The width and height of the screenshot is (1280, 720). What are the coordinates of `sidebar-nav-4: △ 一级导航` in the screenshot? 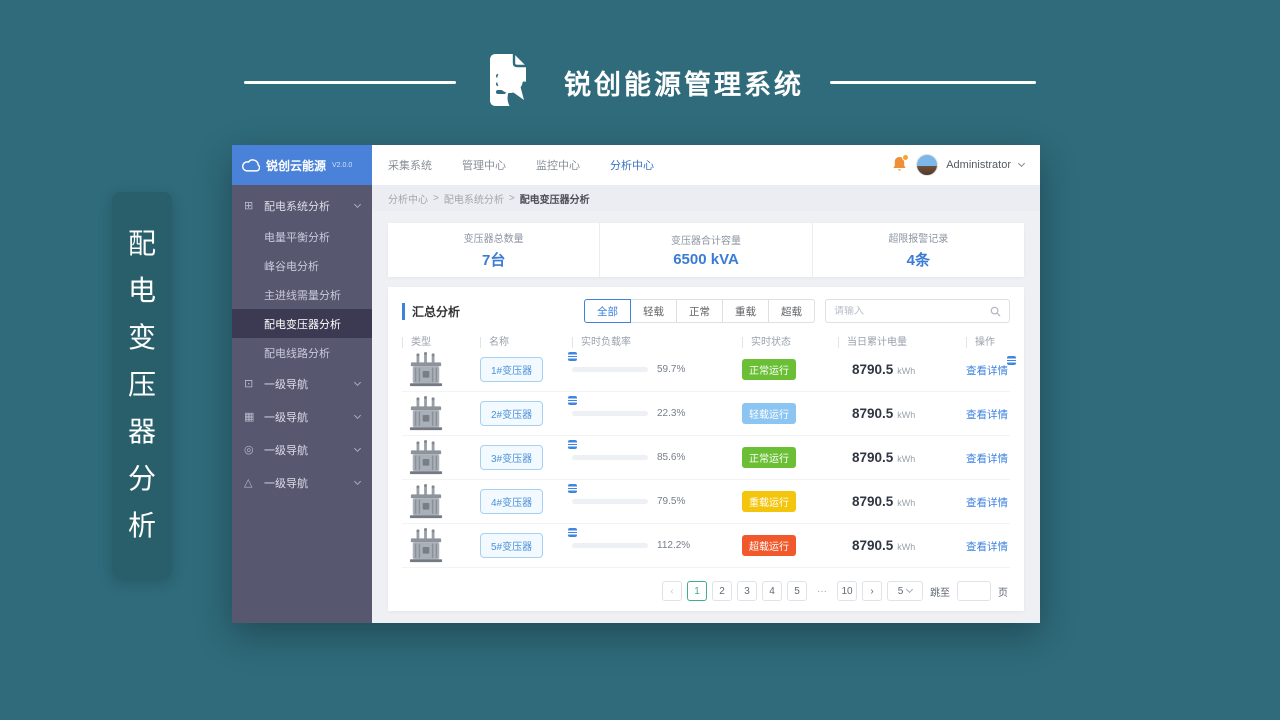 It's located at (302, 482).